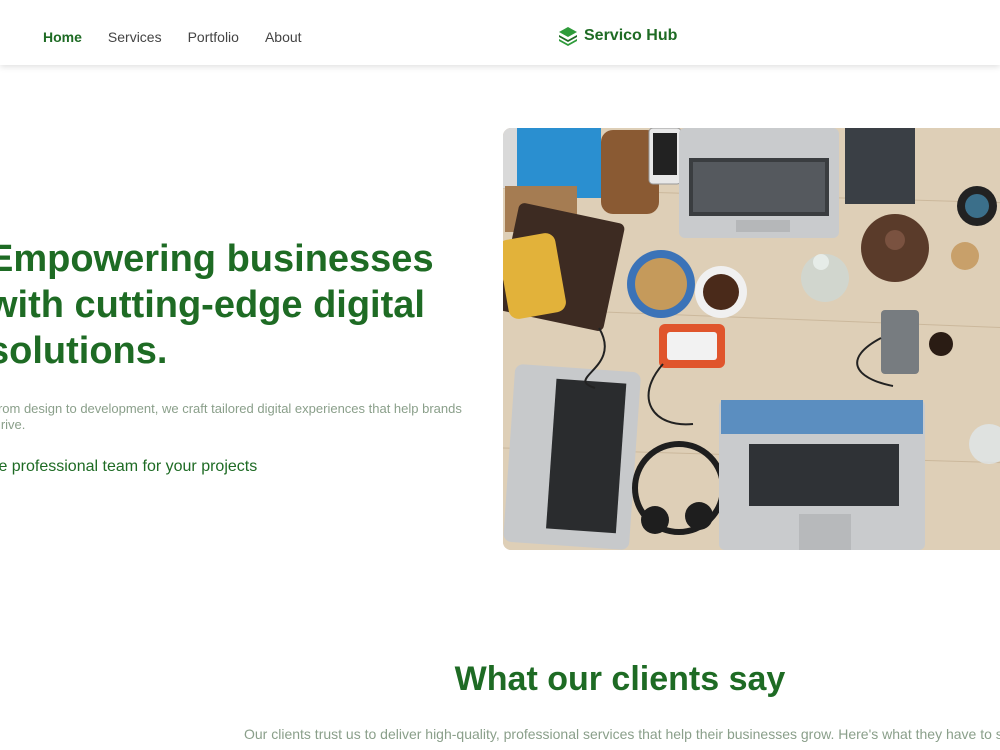  Describe the element at coordinates (283, 37) in the screenshot. I see `nav-link-about: About` at that location.